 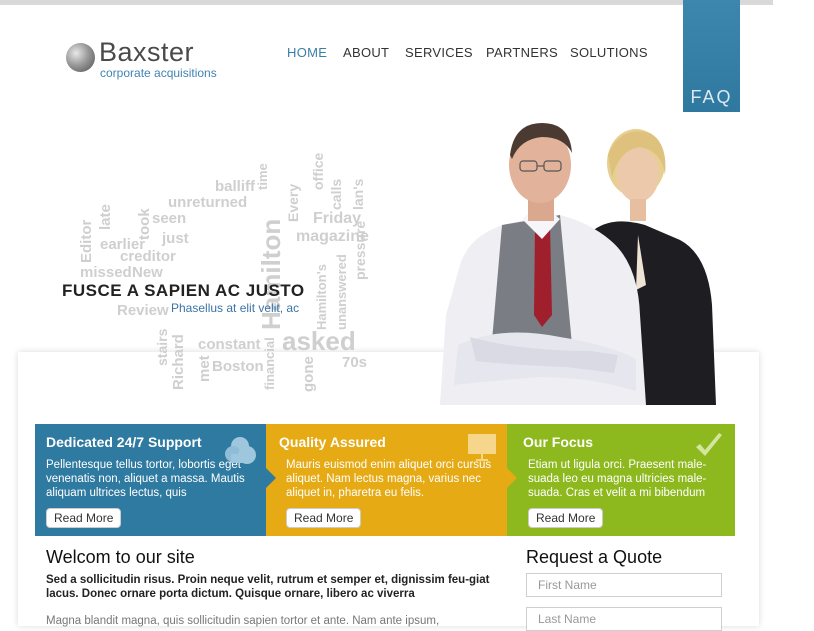 What do you see at coordinates (318, 171) in the screenshot?
I see `wordcloud-word: office` at bounding box center [318, 171].